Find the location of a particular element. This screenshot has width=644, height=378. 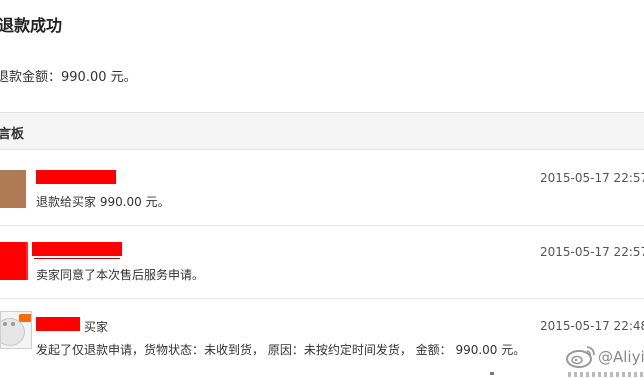

page-title: 退款成功 is located at coordinates (31, 25).